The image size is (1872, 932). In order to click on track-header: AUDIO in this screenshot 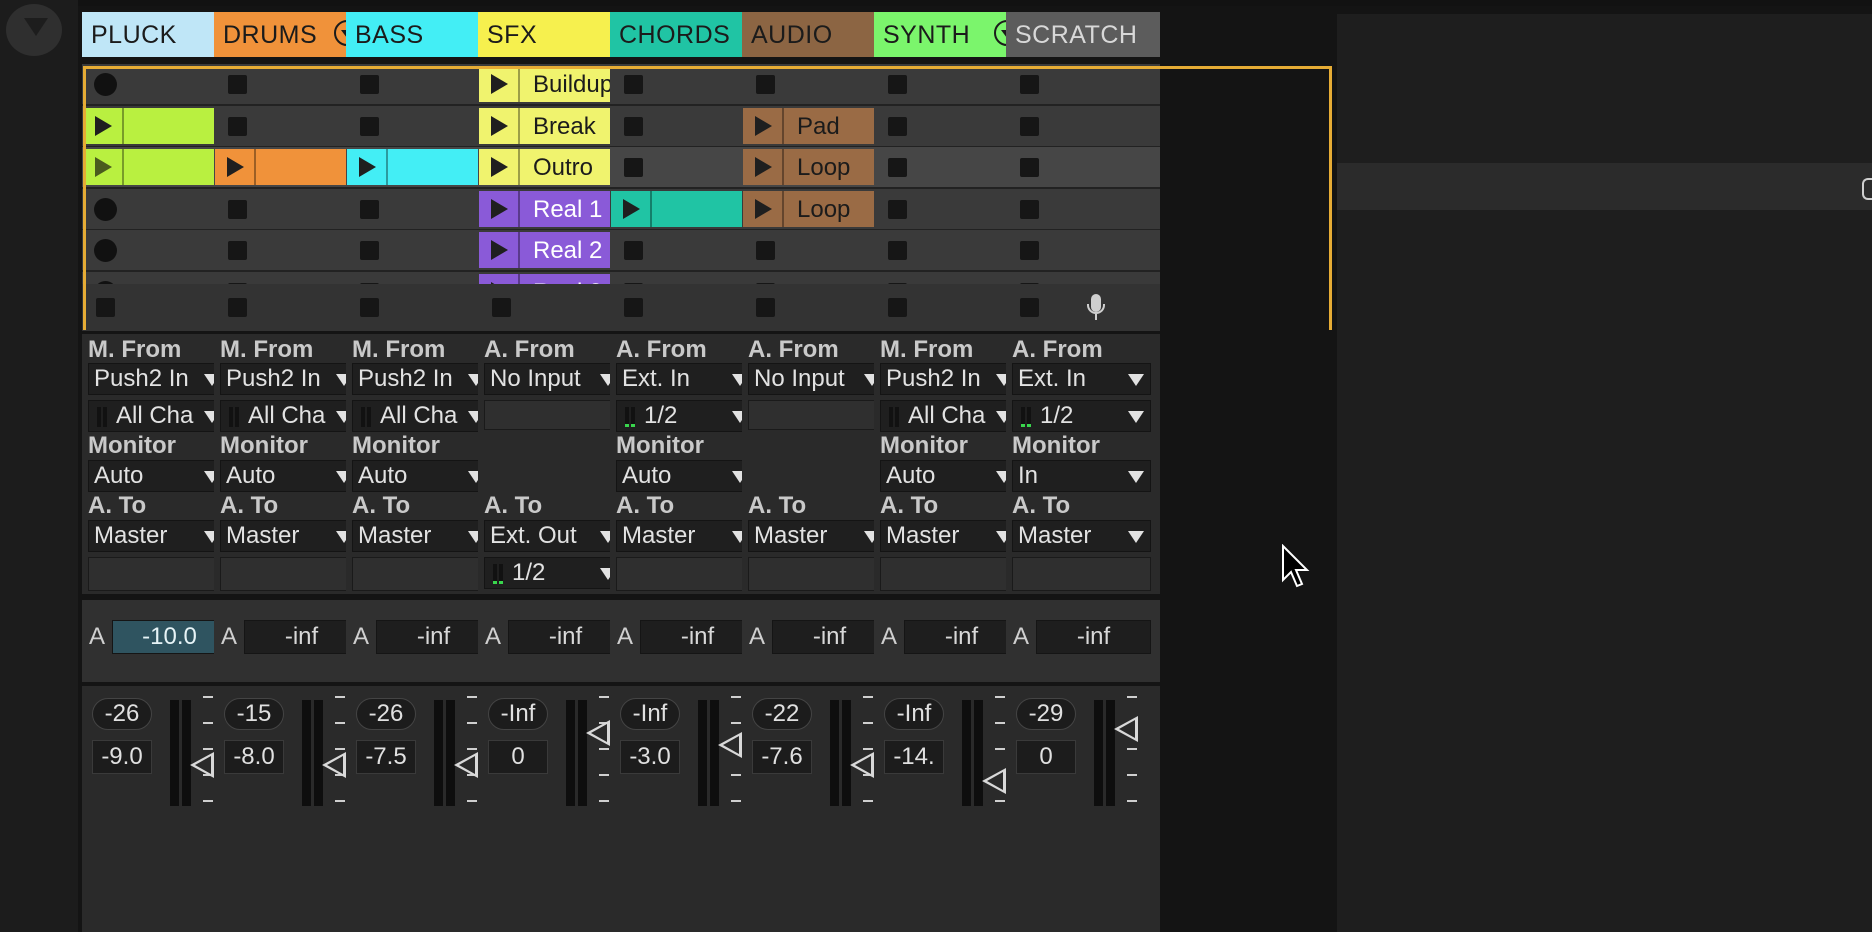, I will do `click(819, 34)`.